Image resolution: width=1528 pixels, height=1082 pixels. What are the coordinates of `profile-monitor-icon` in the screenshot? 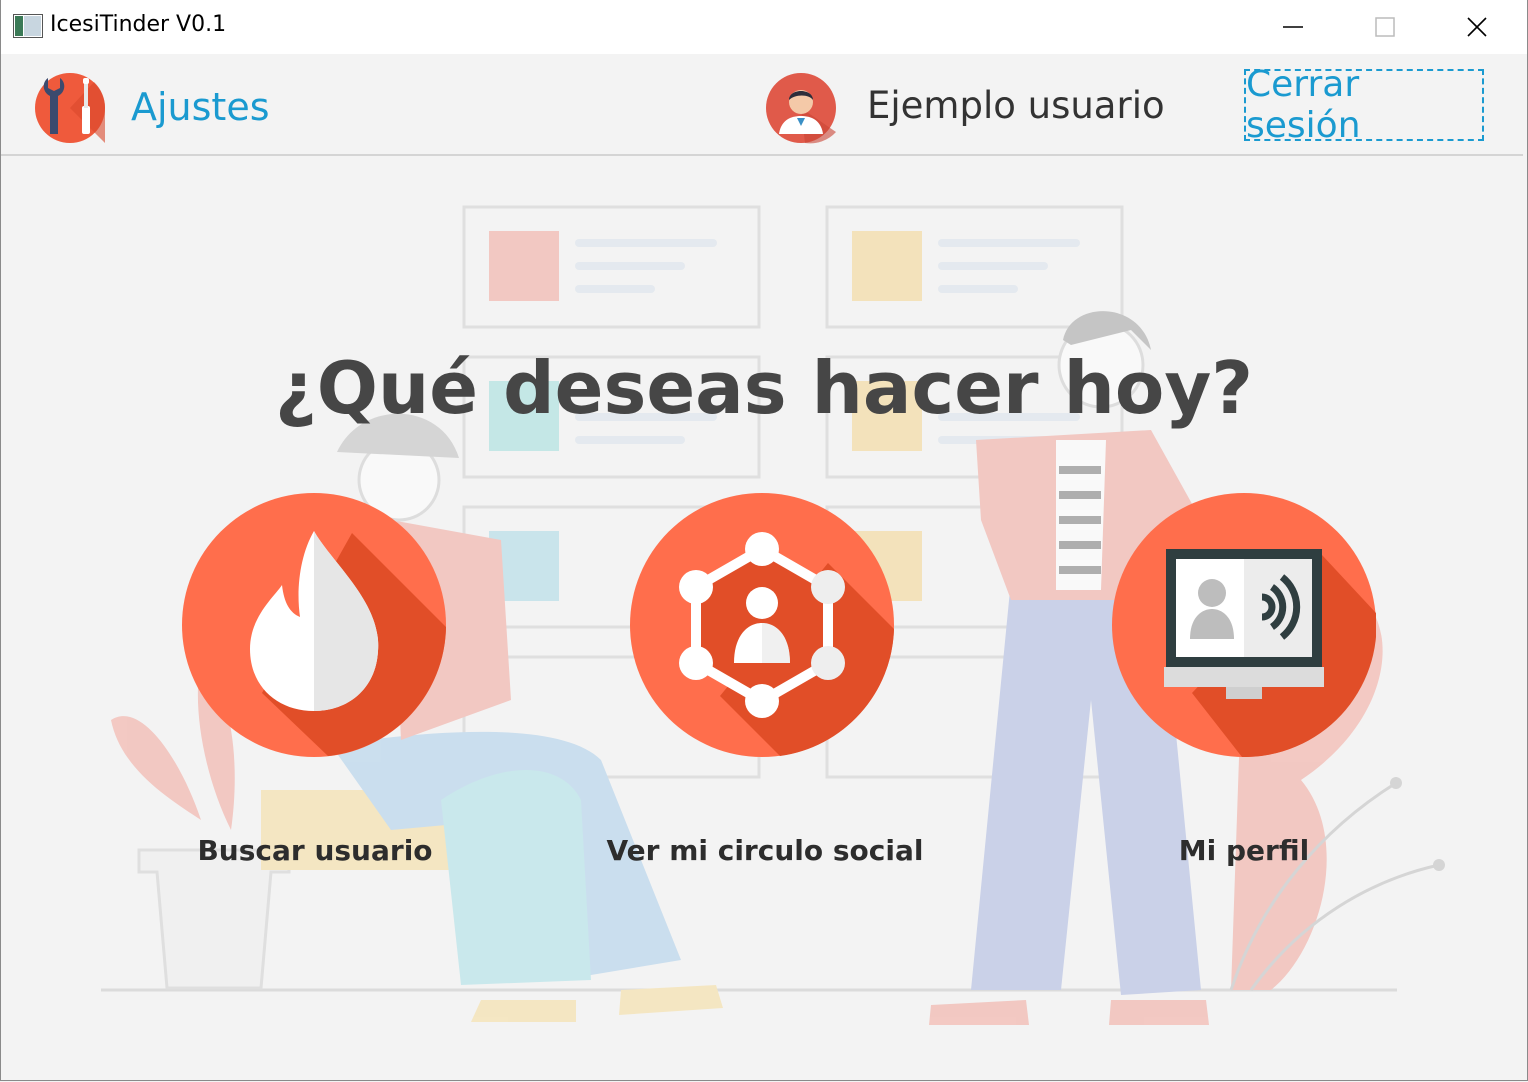 It's located at (1244, 624).